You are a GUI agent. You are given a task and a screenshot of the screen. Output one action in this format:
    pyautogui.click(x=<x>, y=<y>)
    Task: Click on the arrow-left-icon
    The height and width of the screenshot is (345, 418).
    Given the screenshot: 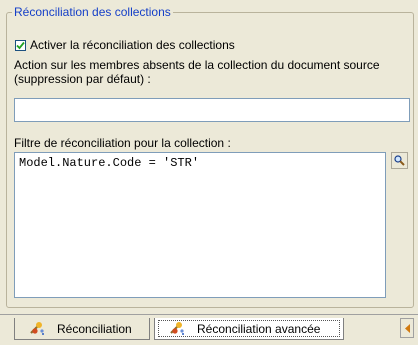 What is the action you would take?
    pyautogui.click(x=407, y=328)
    